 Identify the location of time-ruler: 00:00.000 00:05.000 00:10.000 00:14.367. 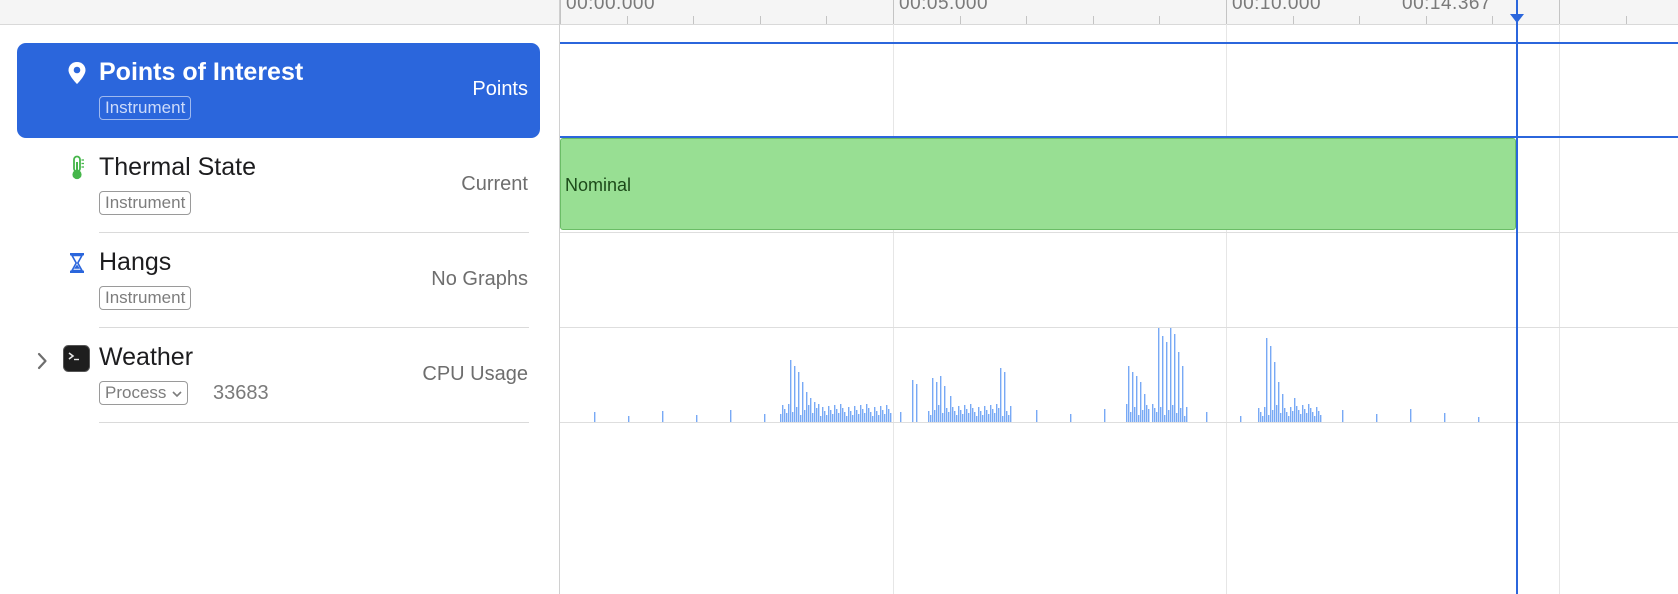
(839, 12).